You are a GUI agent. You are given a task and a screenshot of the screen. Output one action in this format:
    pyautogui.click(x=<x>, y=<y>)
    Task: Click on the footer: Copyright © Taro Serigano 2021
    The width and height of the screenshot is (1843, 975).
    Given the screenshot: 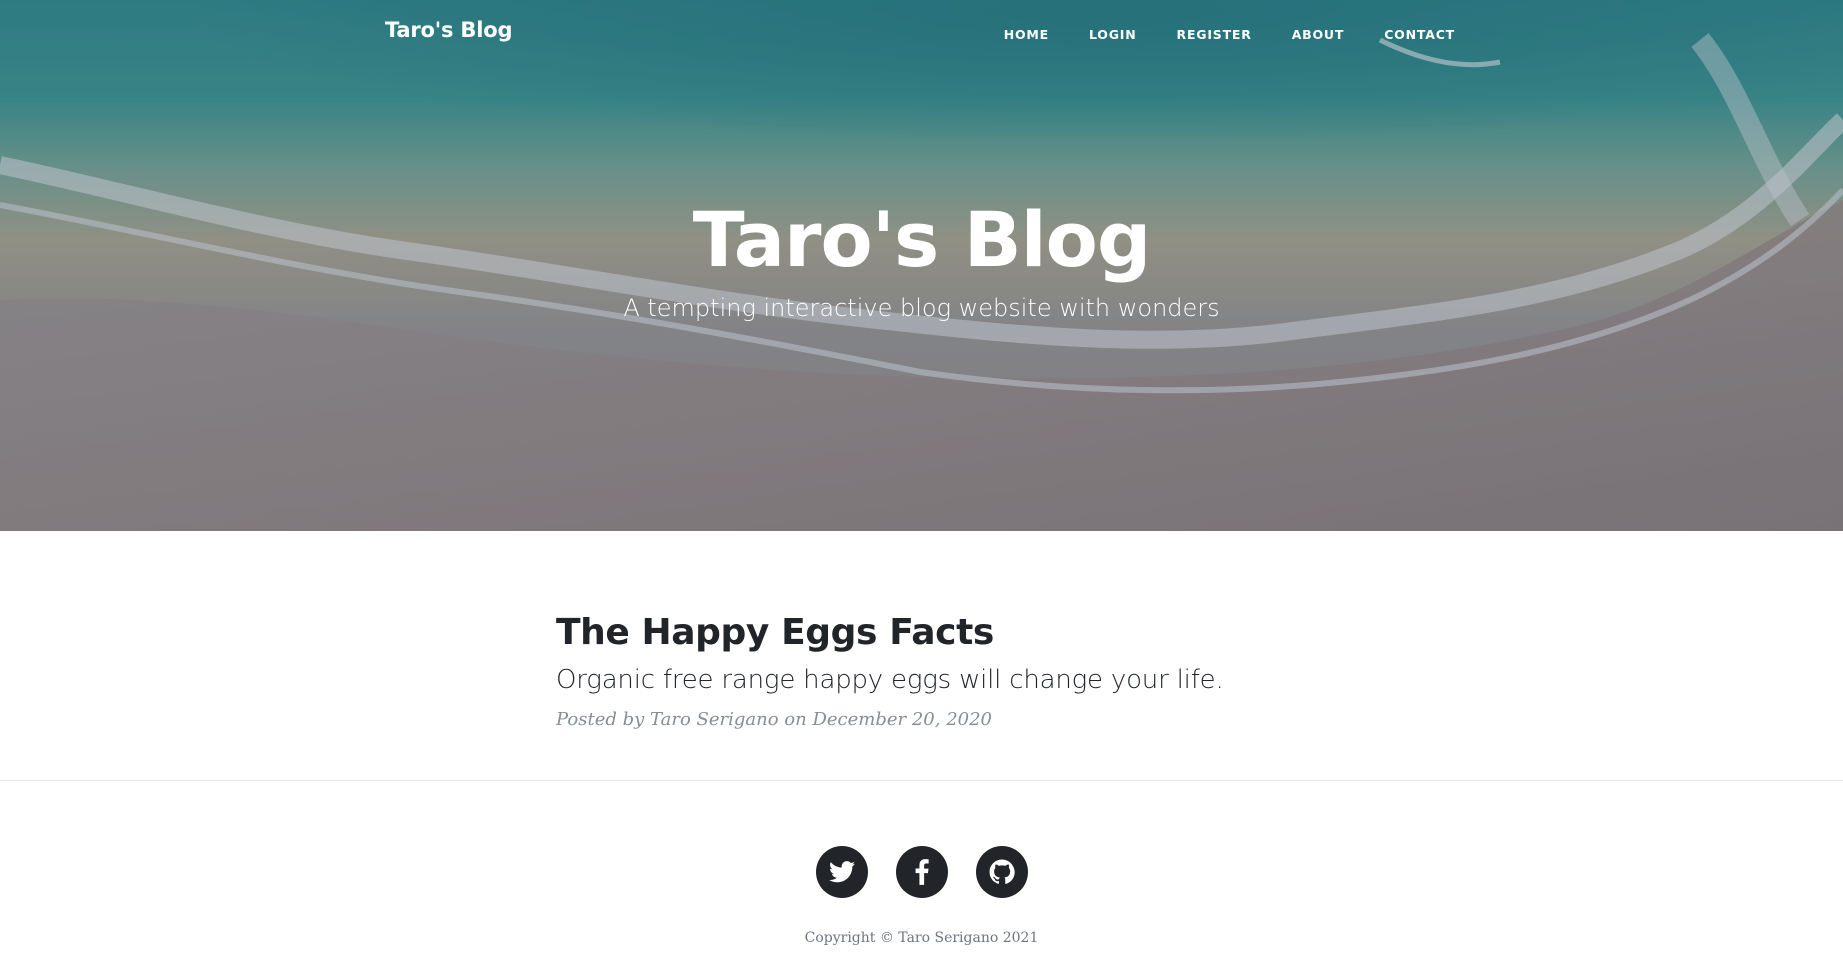 What is the action you would take?
    pyautogui.click(x=921, y=896)
    